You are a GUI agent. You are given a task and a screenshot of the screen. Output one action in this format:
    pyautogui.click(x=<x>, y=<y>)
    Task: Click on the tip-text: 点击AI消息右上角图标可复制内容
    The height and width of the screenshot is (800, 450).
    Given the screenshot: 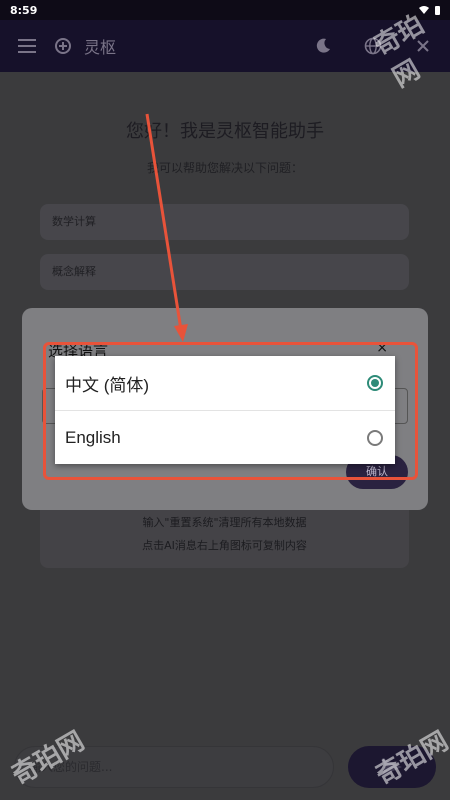 What is the action you would take?
    pyautogui.click(x=224, y=545)
    